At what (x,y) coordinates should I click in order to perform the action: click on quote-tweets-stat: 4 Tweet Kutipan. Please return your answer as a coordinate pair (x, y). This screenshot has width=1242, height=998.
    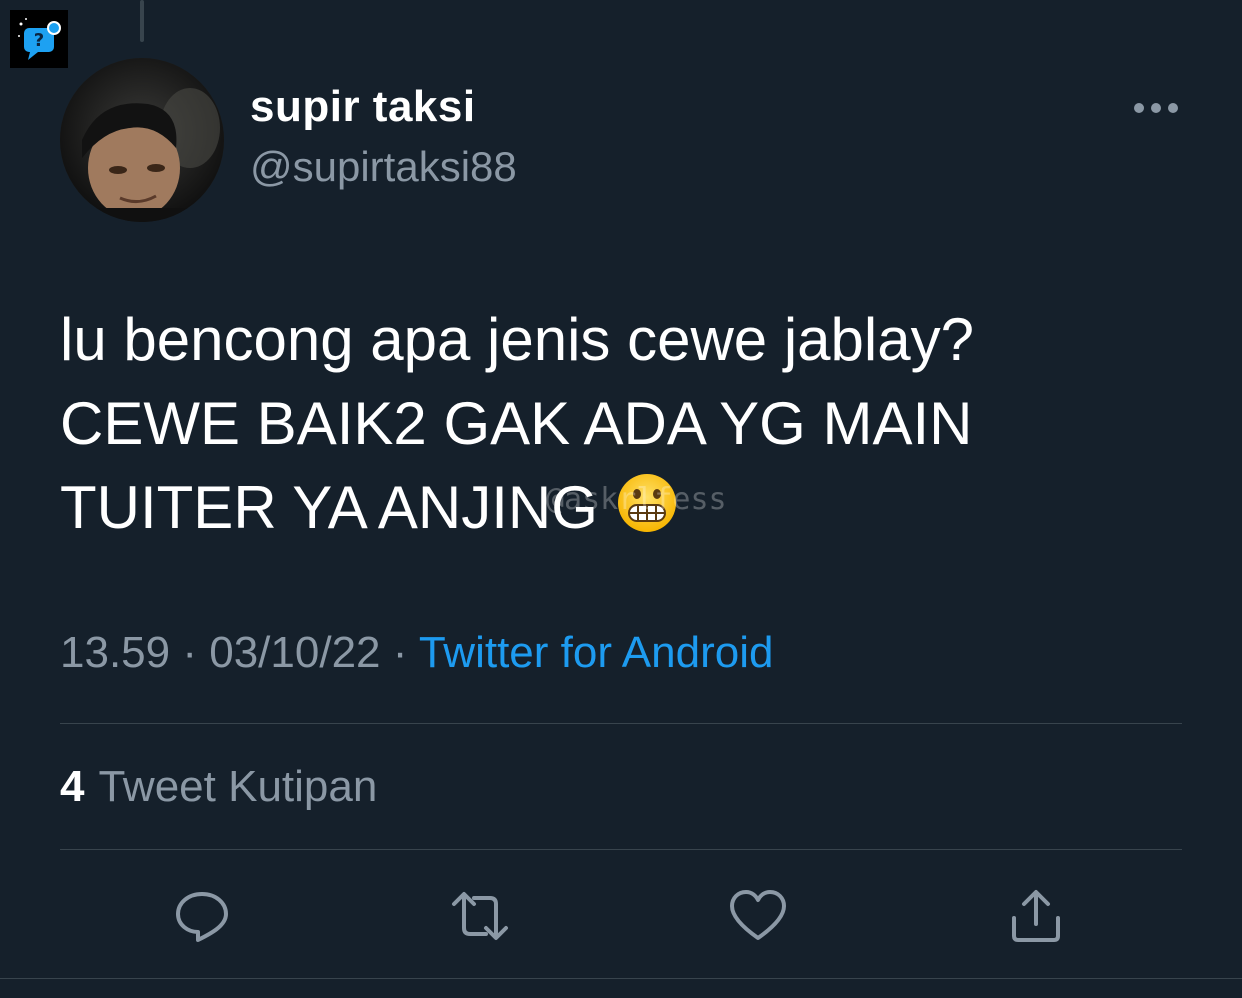
    Looking at the image, I should click on (218, 787).